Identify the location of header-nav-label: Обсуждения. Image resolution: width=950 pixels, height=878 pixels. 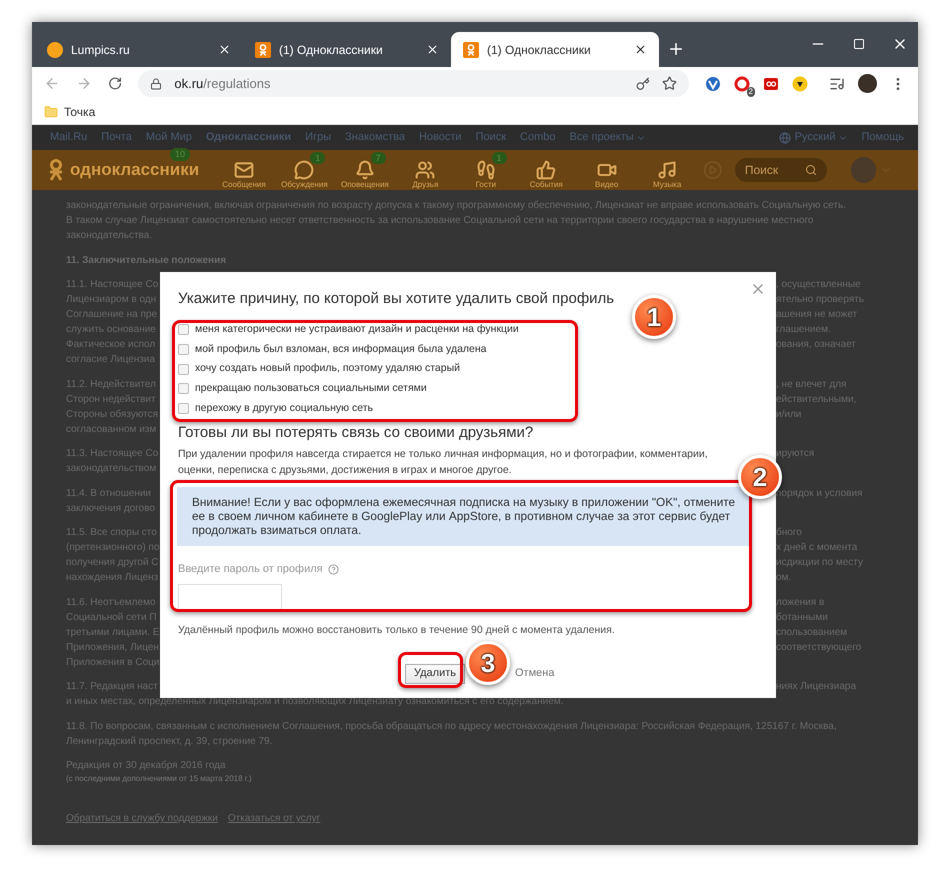
(304, 185).